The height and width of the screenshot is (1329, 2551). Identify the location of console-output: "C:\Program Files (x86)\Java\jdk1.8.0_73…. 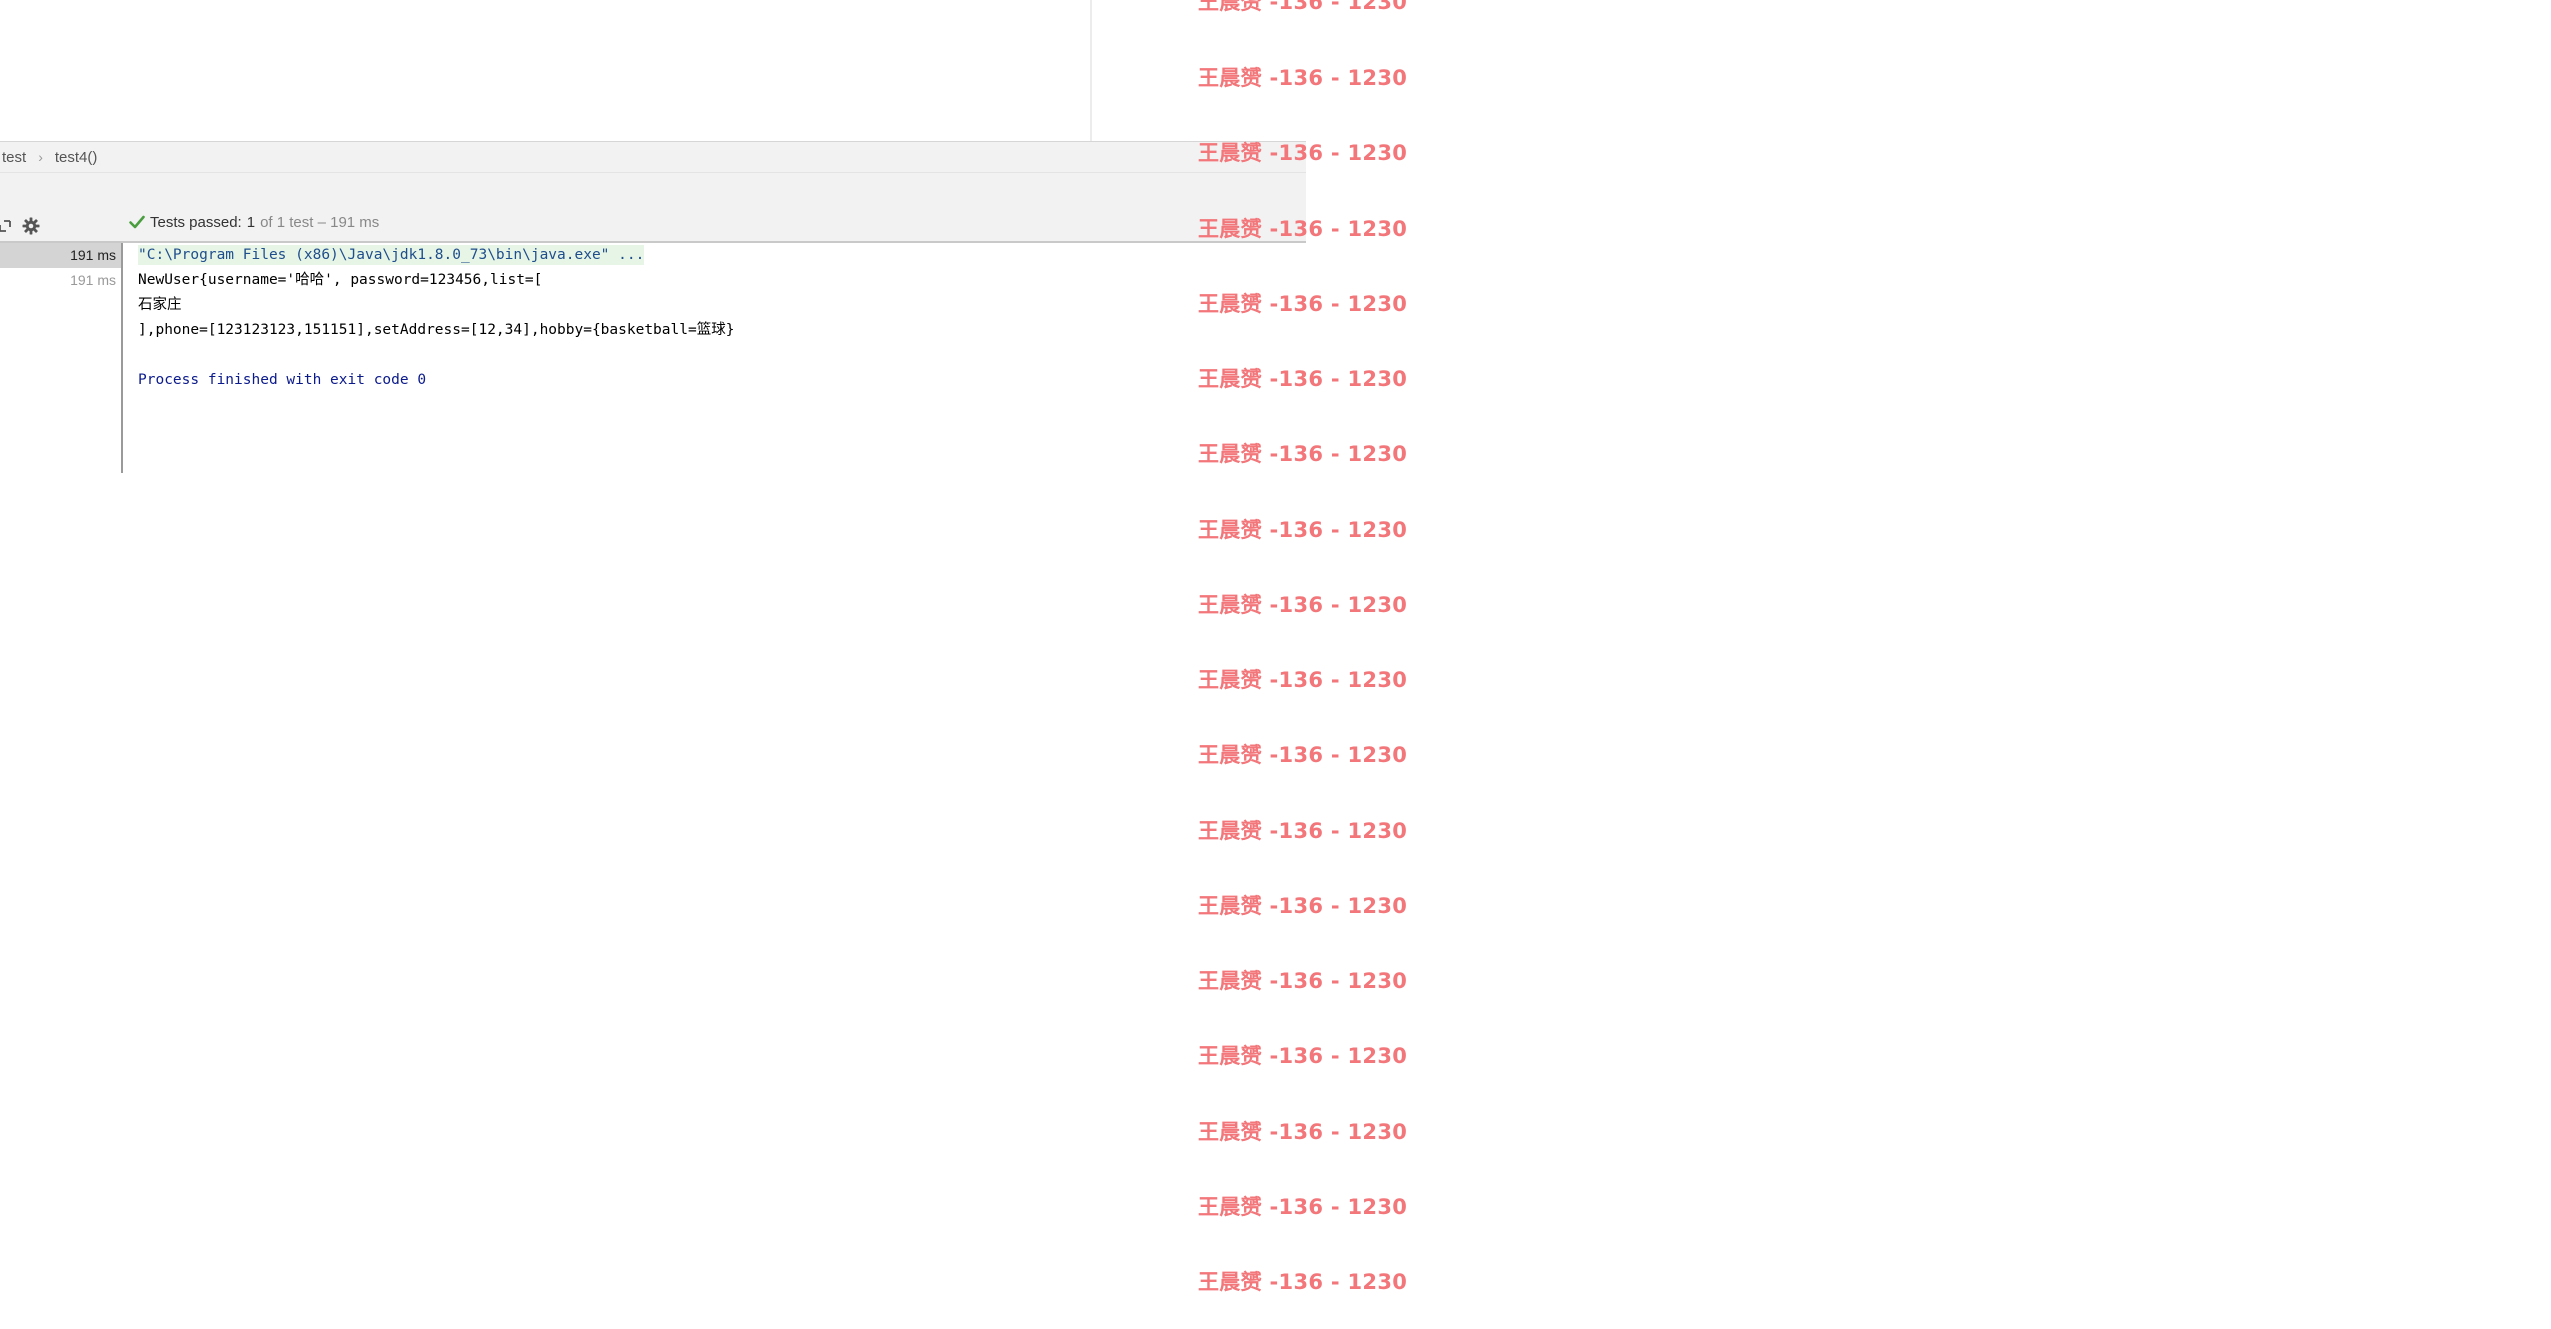
(718, 318).